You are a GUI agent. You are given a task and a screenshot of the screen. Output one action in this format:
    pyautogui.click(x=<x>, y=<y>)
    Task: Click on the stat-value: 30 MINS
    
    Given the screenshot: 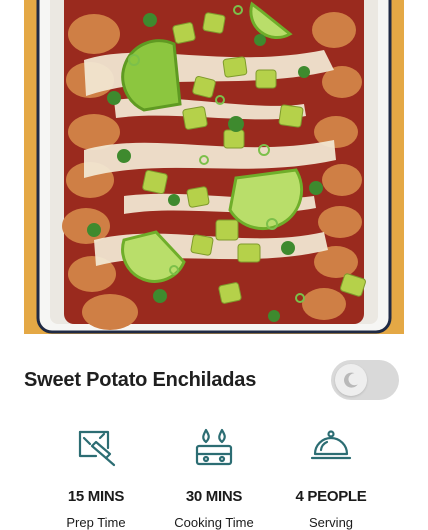 What is the action you would take?
    pyautogui.click(x=214, y=496)
    